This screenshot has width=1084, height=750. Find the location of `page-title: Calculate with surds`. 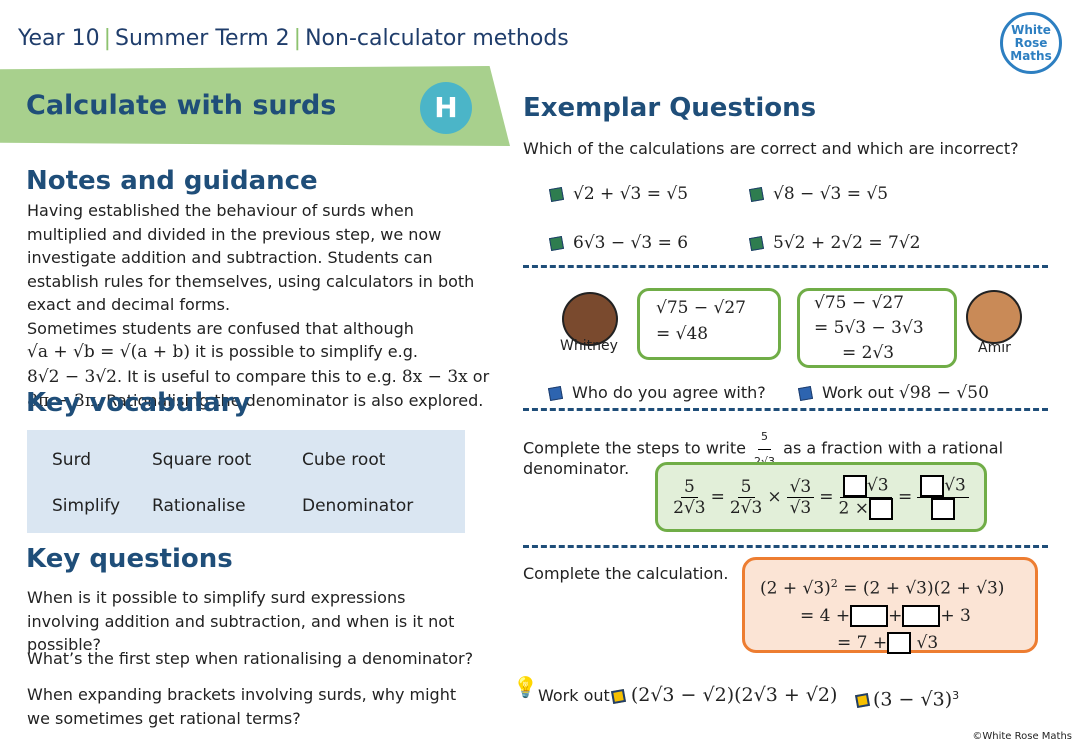

page-title: Calculate with surds is located at coordinates (181, 105).